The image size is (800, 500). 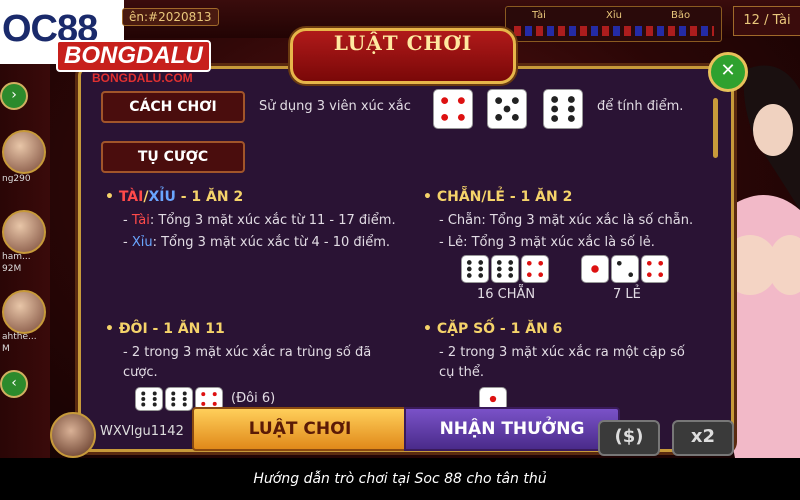 I want to click on player-label: M, so click(x=6, y=349).